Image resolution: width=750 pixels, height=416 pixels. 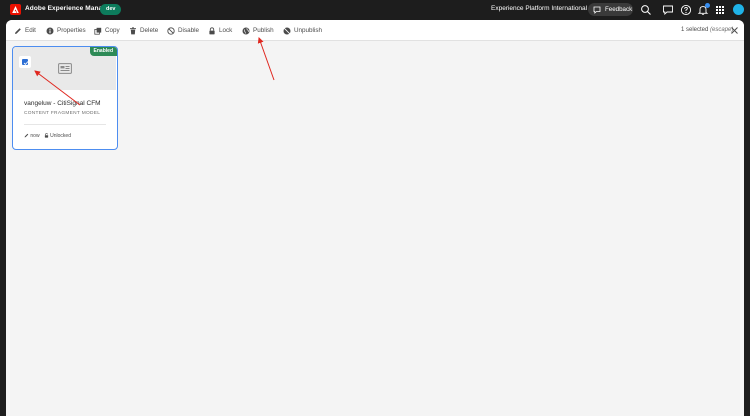 I want to click on edit-label: Edit, so click(x=30, y=30).